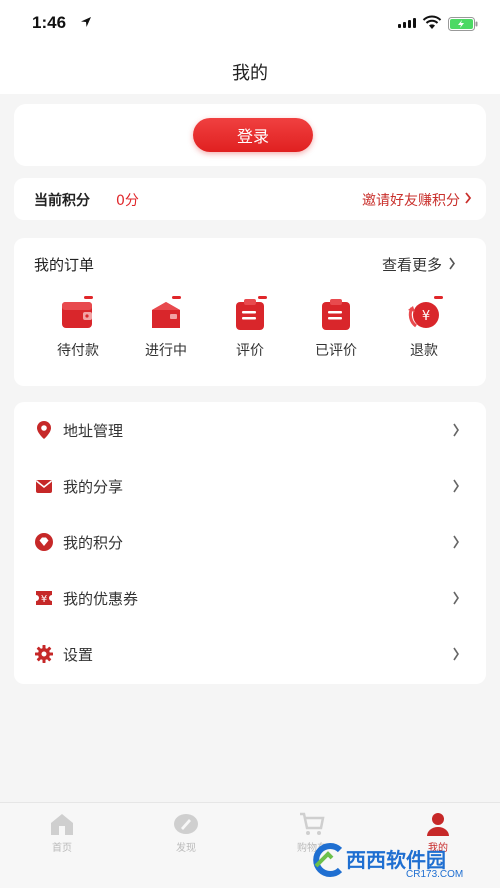 The image size is (500, 888). What do you see at coordinates (86, 22) in the screenshot?
I see `location-arrow-icon` at bounding box center [86, 22].